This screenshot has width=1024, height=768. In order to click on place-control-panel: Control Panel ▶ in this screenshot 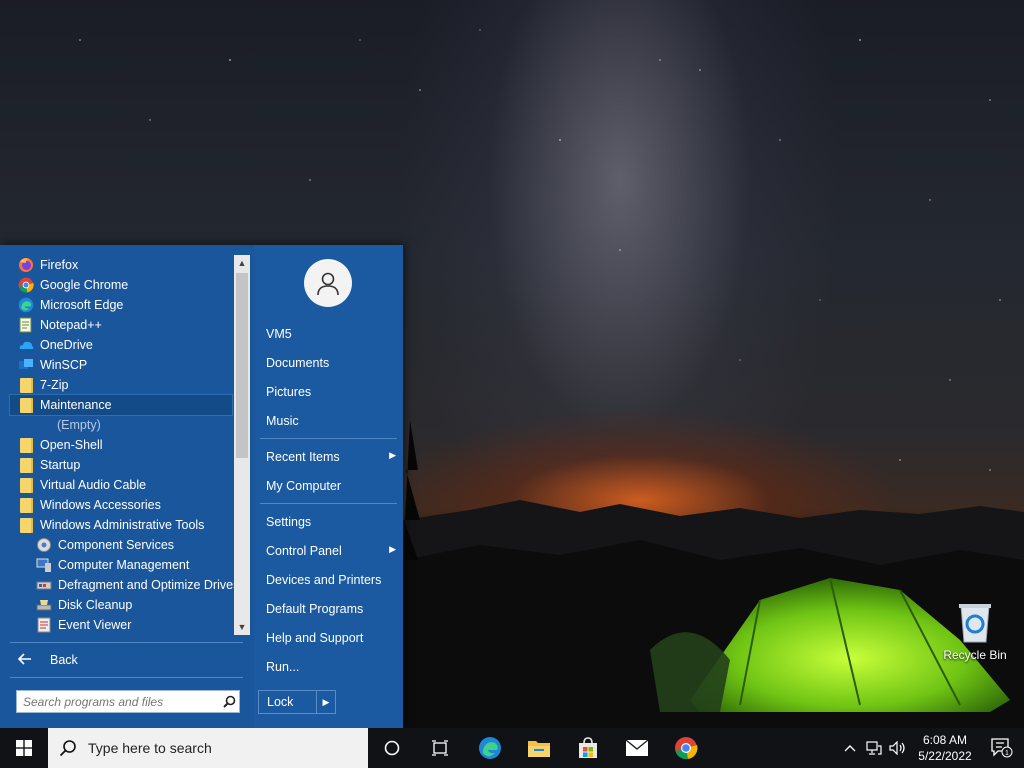, I will do `click(331, 551)`.